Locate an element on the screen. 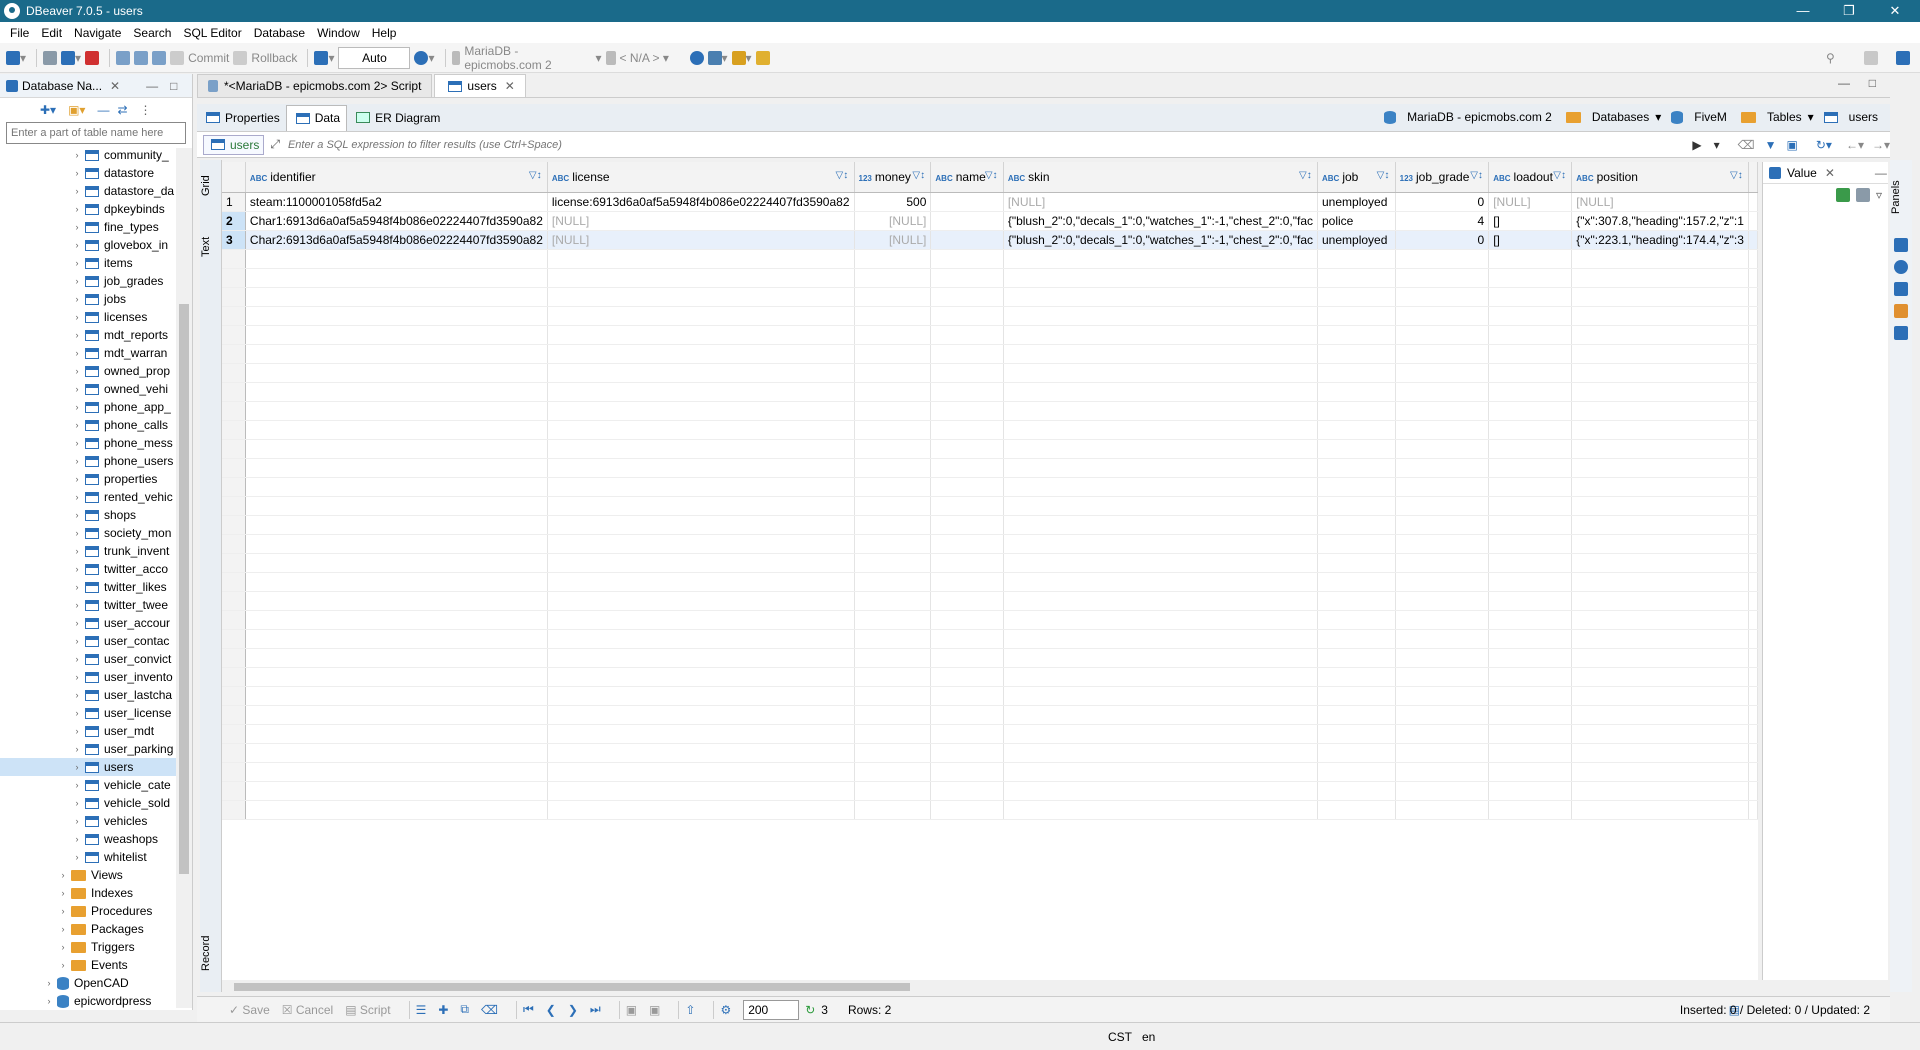  fetch-all-icon: ▣ is located at coordinates (654, 1010).